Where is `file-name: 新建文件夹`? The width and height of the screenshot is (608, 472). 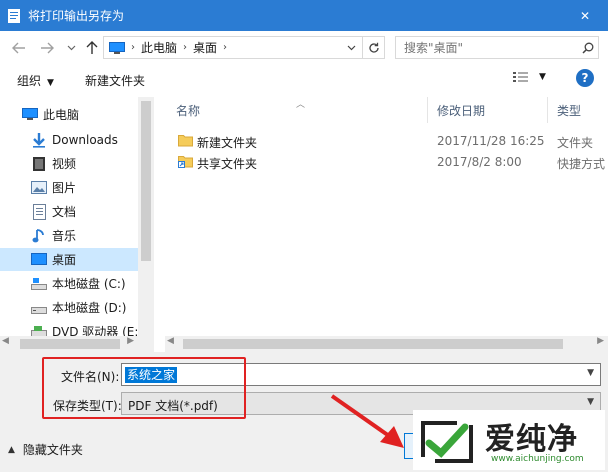
file-name: 新建文件夹 is located at coordinates (227, 143).